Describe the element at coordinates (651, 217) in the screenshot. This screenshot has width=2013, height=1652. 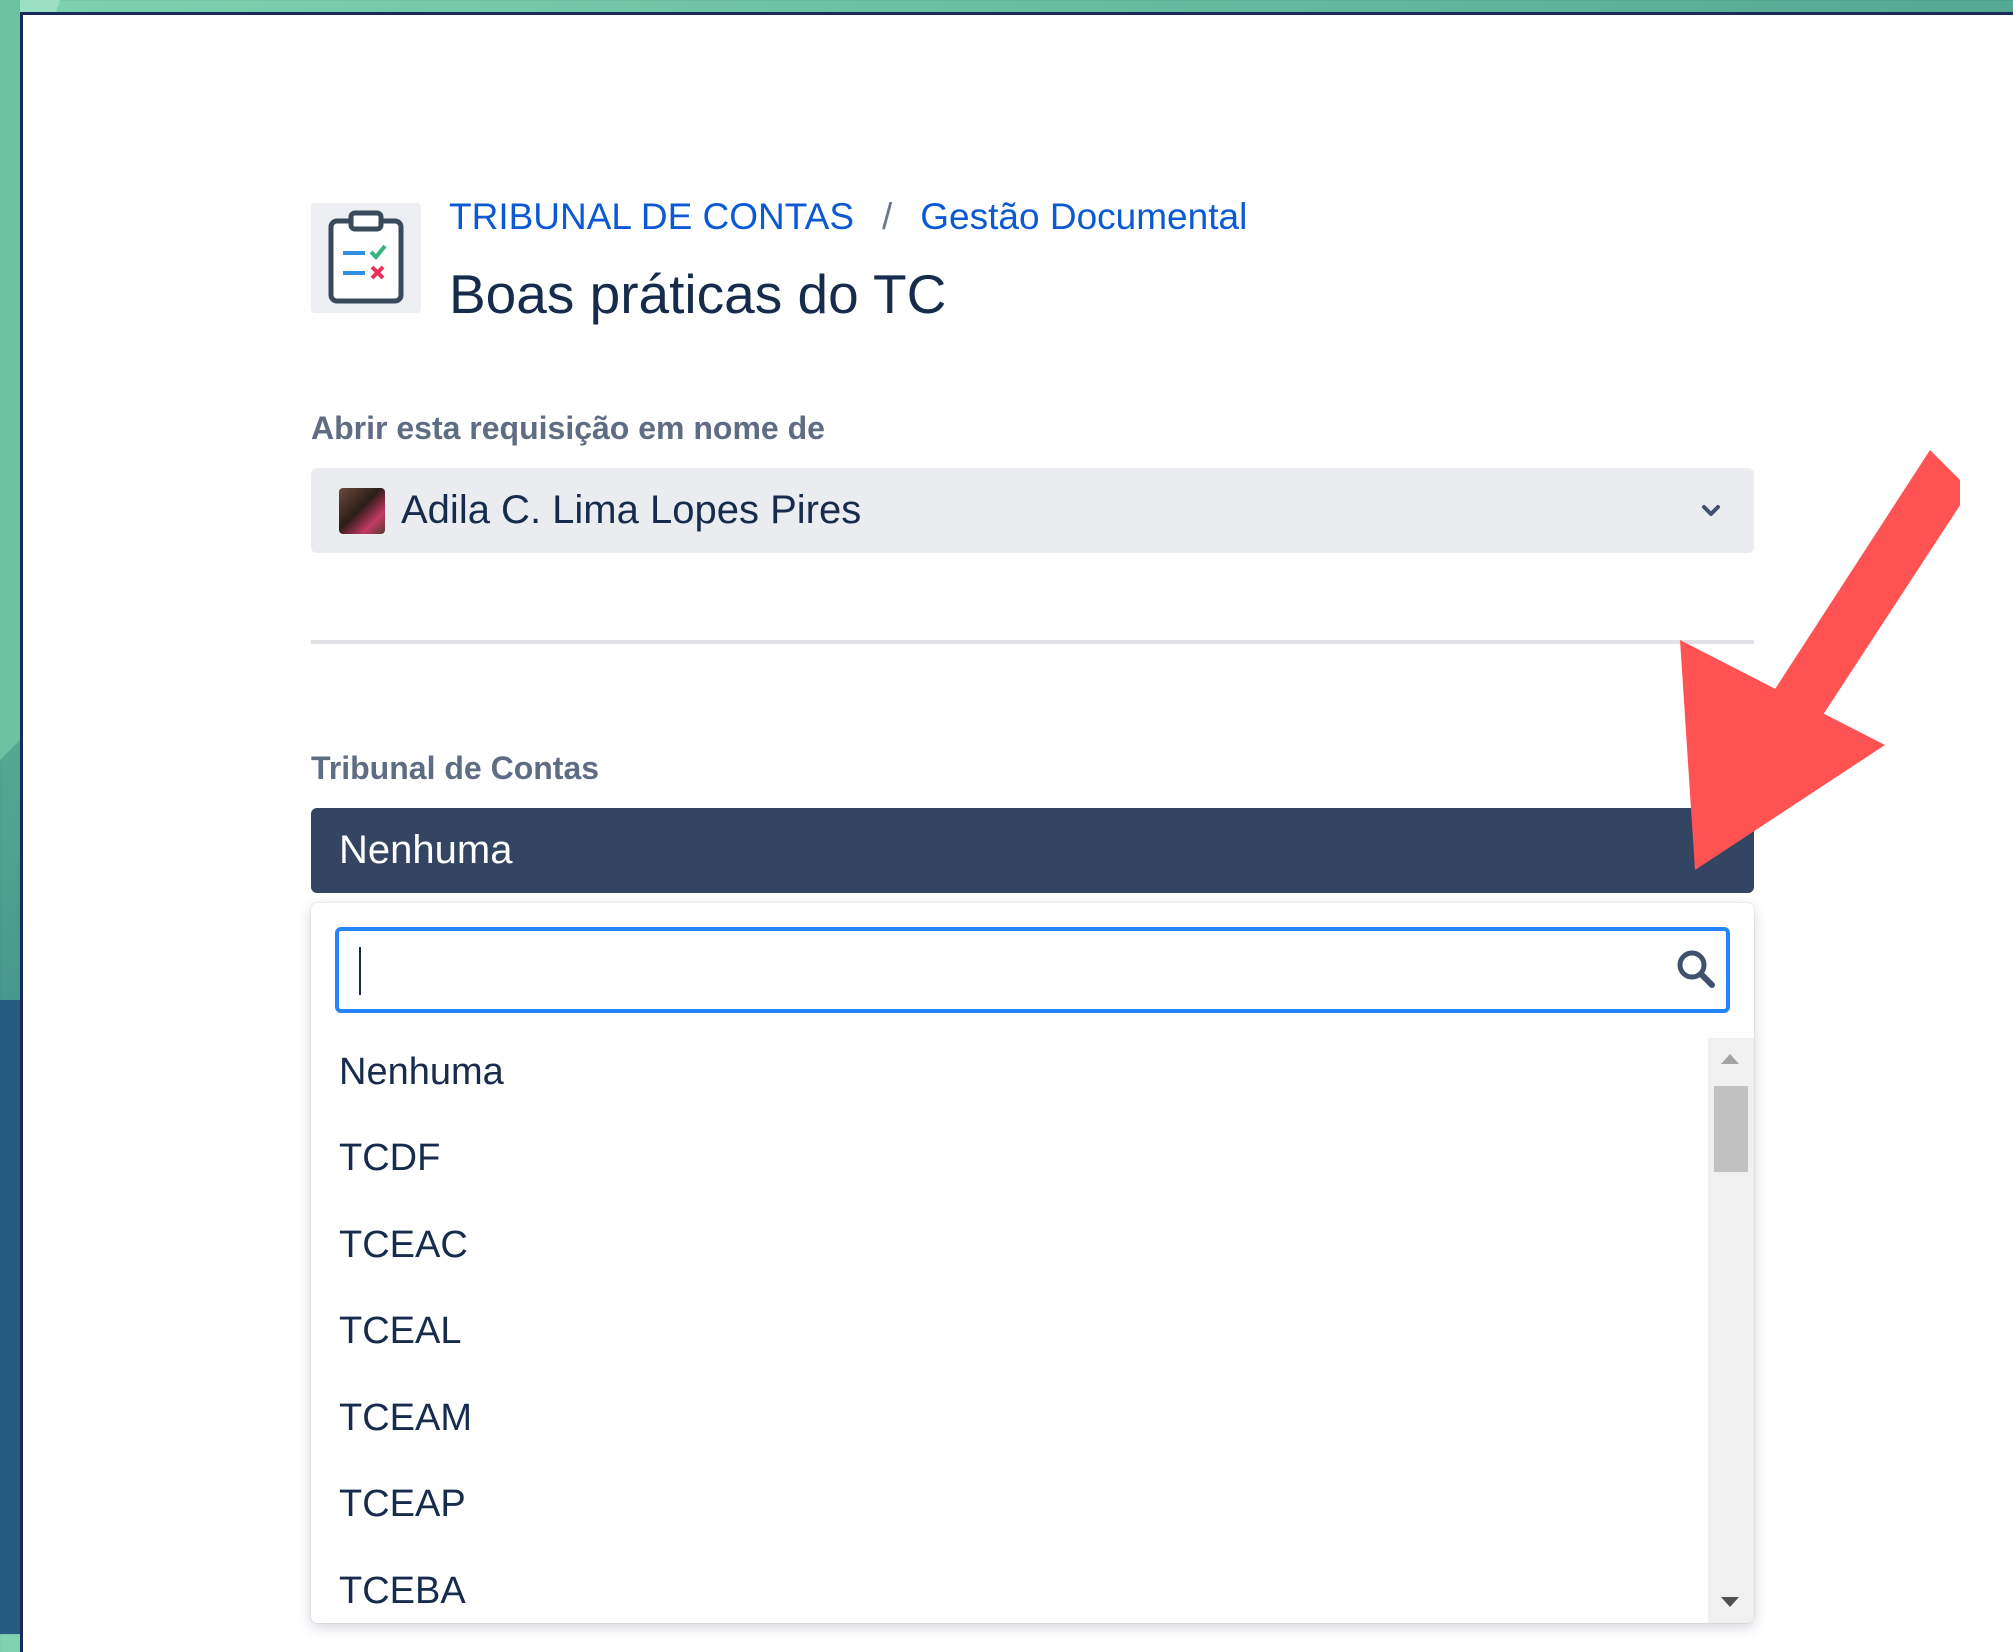
I see `breadcrumb-link-tribunal: TRIBUNAL DE CONTAS` at that location.